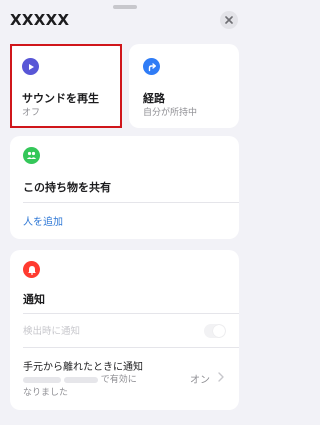  I want to click on toggle-knob, so click(219, 331).